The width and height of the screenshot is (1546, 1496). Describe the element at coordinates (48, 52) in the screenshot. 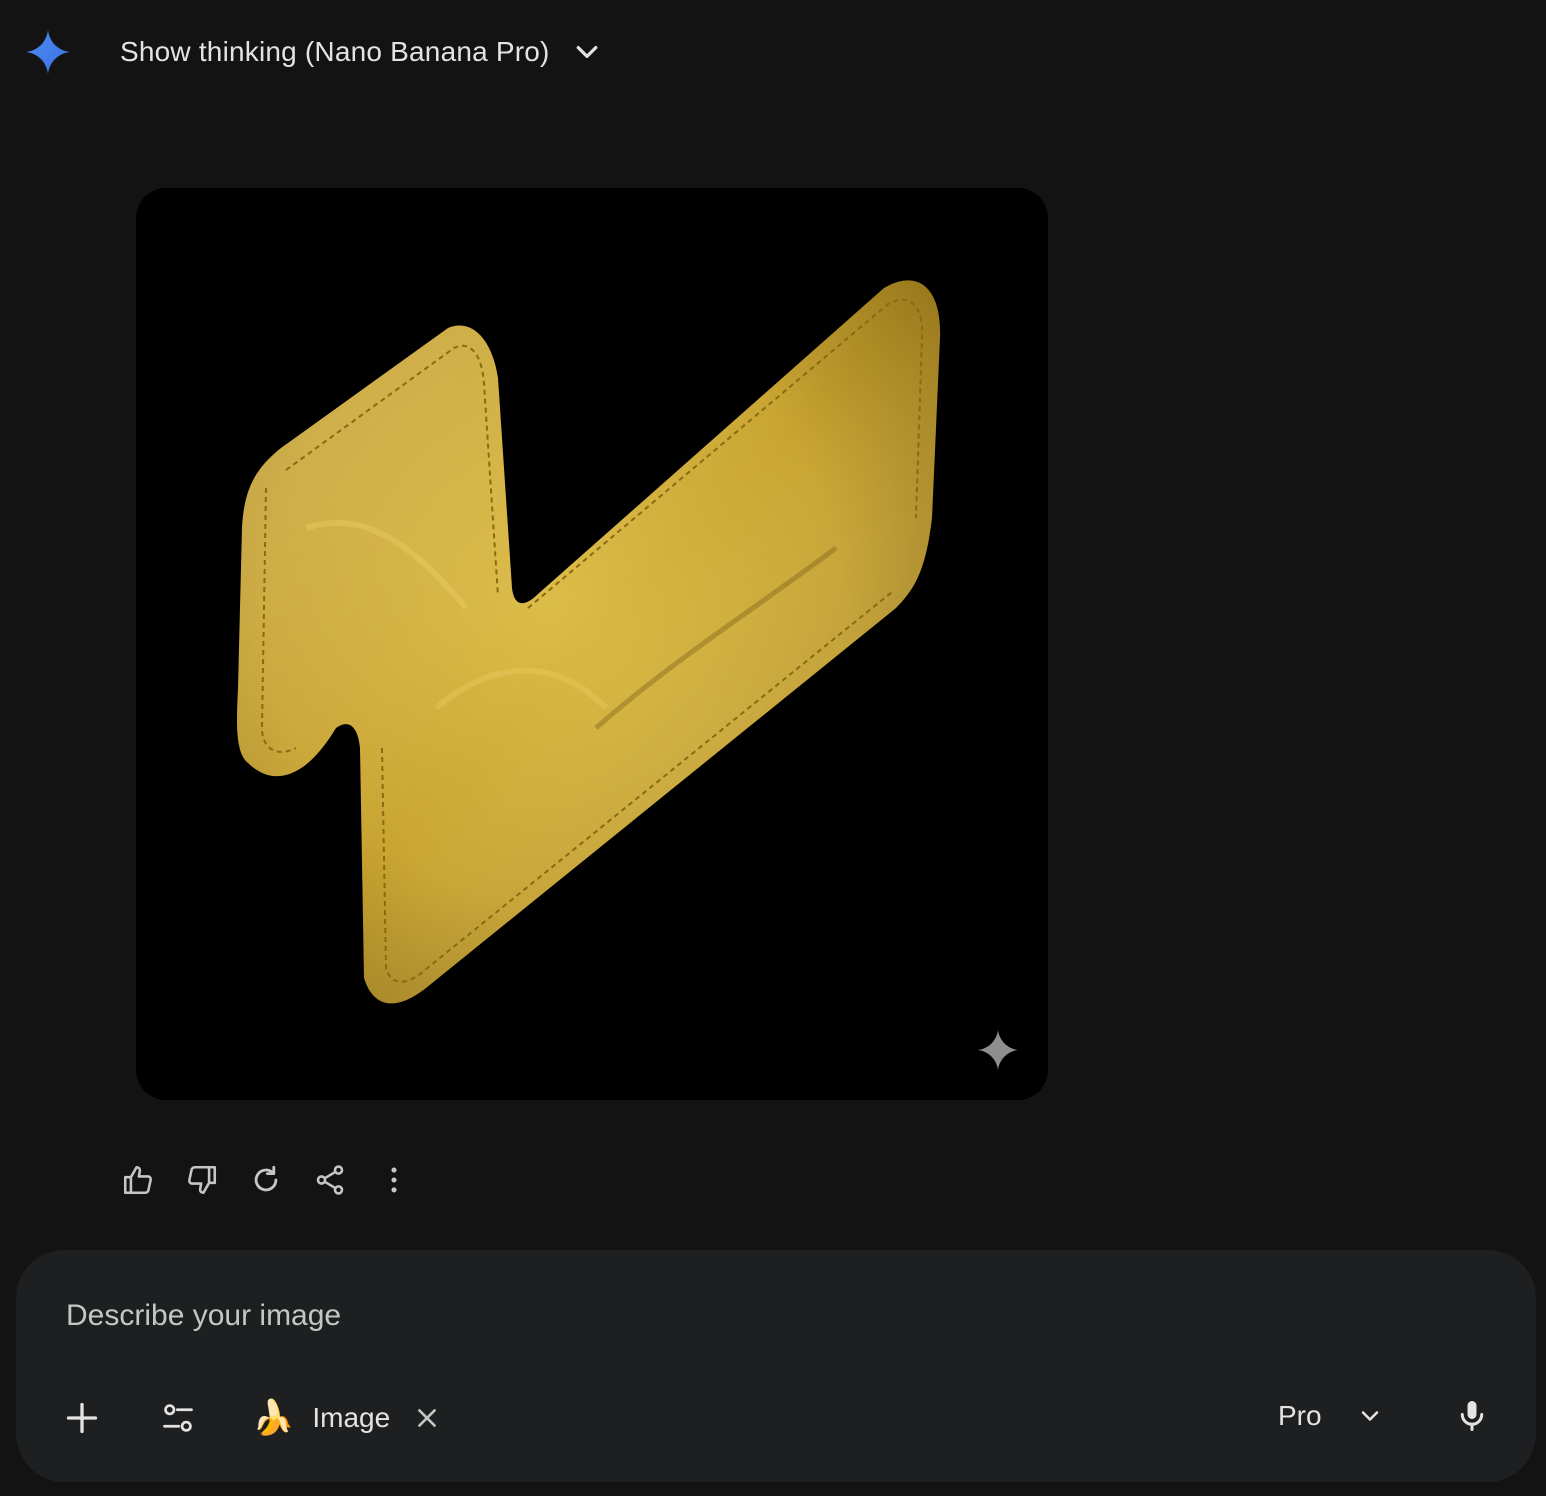

I see `gemini-sparkle-icon` at that location.